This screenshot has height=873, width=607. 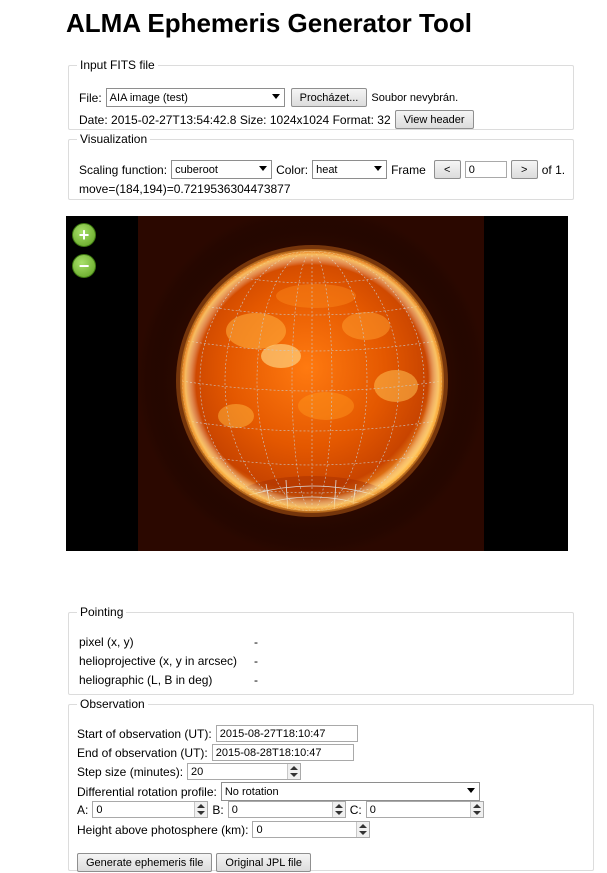 I want to click on frame-total: of 1., so click(x=553, y=169).